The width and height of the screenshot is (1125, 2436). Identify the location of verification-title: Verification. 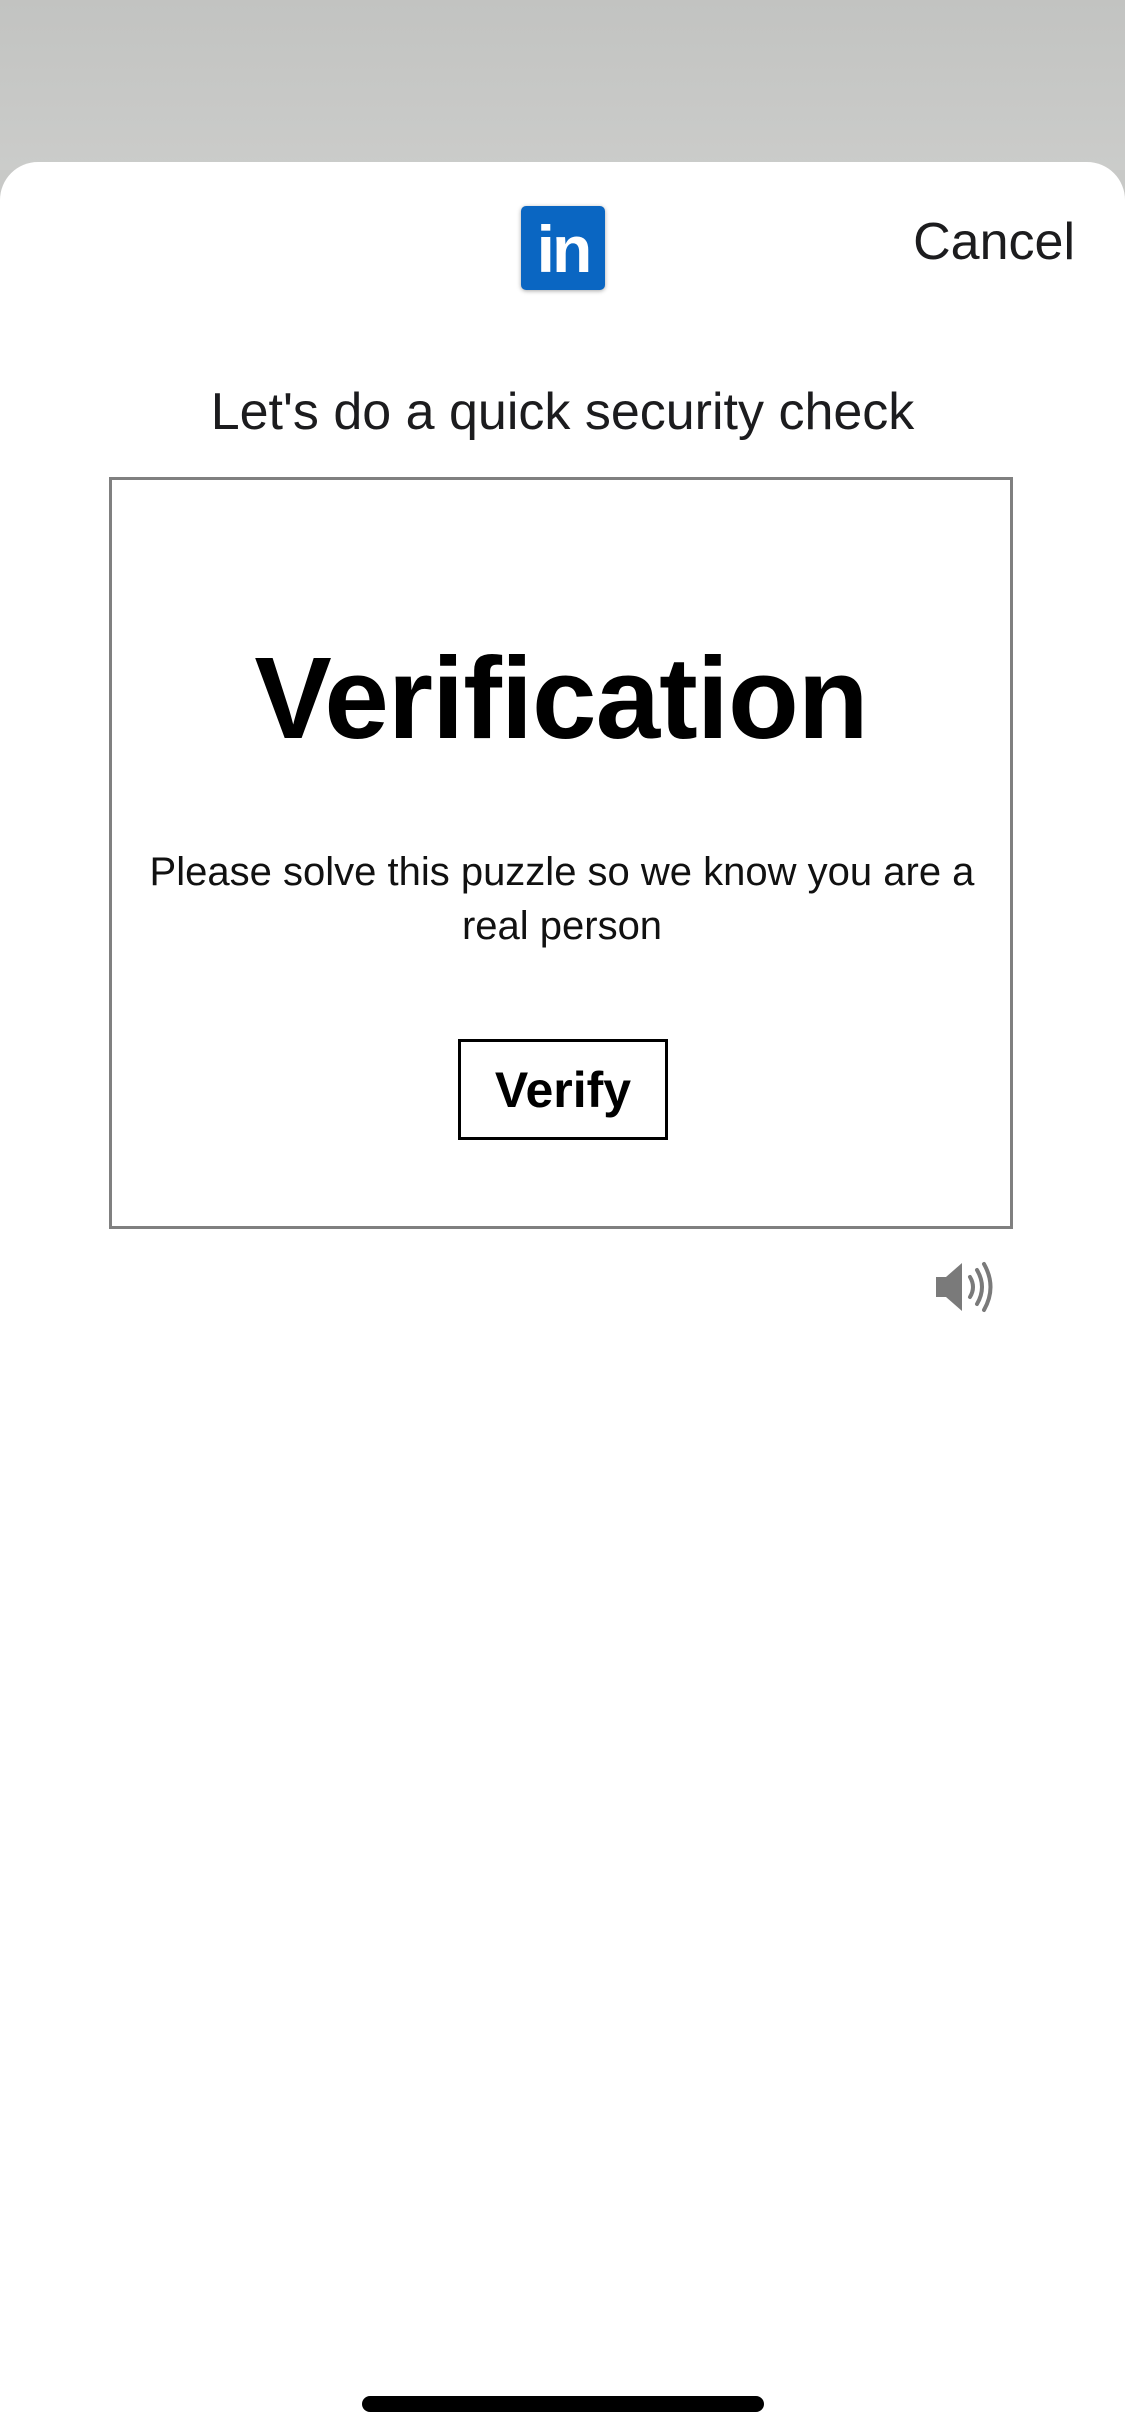
(561, 698).